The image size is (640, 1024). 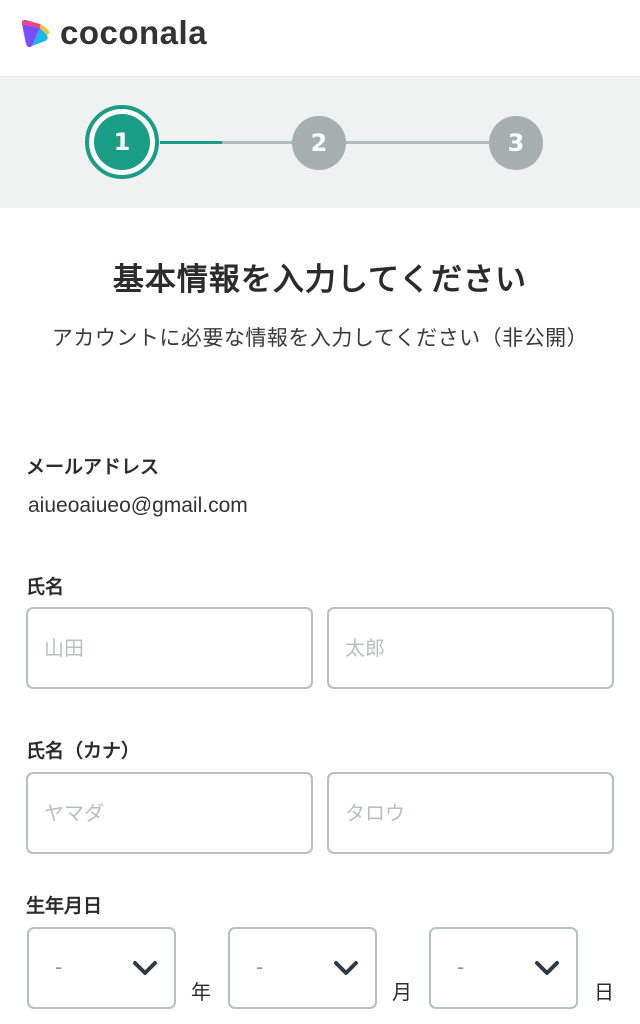 What do you see at coordinates (35, 33) in the screenshot?
I see `coconala-logo-icon` at bounding box center [35, 33].